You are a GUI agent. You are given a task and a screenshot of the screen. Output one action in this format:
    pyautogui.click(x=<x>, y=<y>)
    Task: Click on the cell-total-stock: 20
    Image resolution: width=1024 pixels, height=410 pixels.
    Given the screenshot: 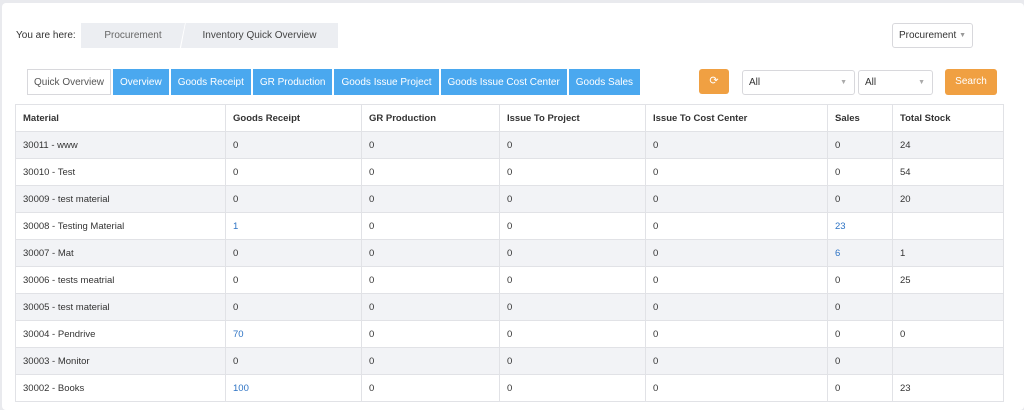 What is the action you would take?
    pyautogui.click(x=948, y=199)
    